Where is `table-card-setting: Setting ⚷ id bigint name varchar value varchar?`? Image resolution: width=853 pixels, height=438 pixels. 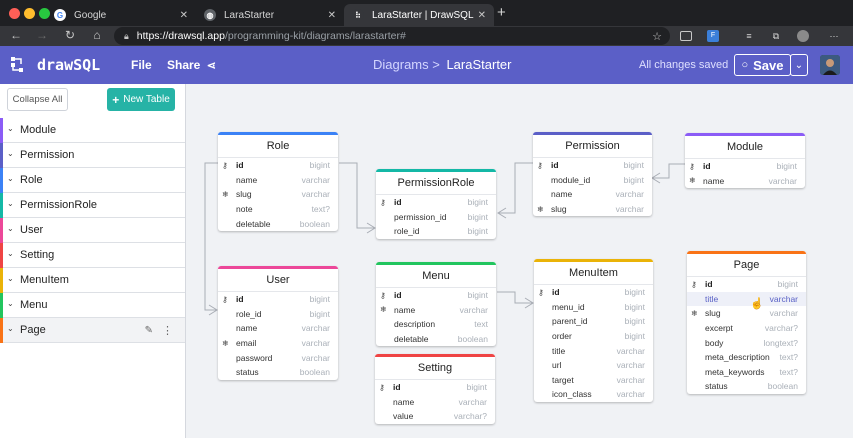 table-card-setting: Setting ⚷ id bigint name varchar value varchar? is located at coordinates (435, 389).